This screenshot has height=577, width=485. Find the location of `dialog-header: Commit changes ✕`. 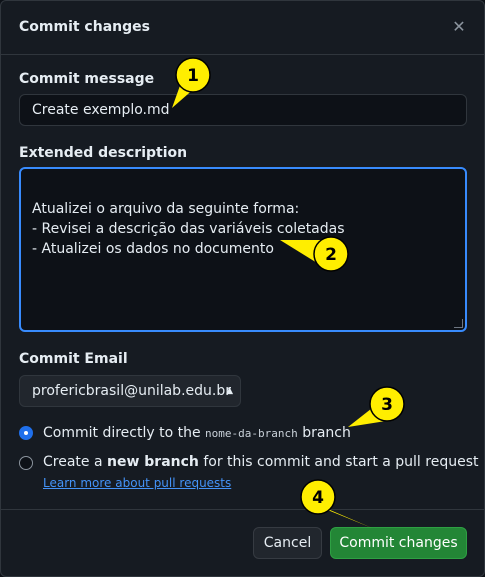

dialog-header: Commit changes ✕ is located at coordinates (242, 28).